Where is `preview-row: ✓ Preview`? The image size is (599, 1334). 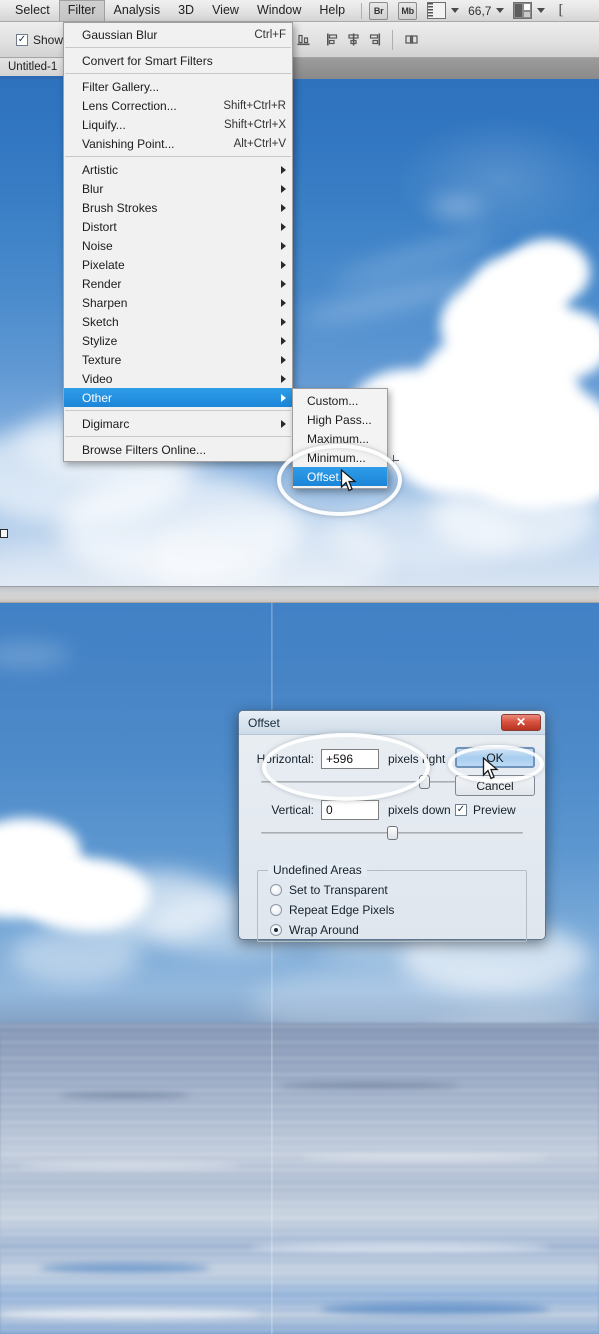 preview-row: ✓ Preview is located at coordinates (495, 810).